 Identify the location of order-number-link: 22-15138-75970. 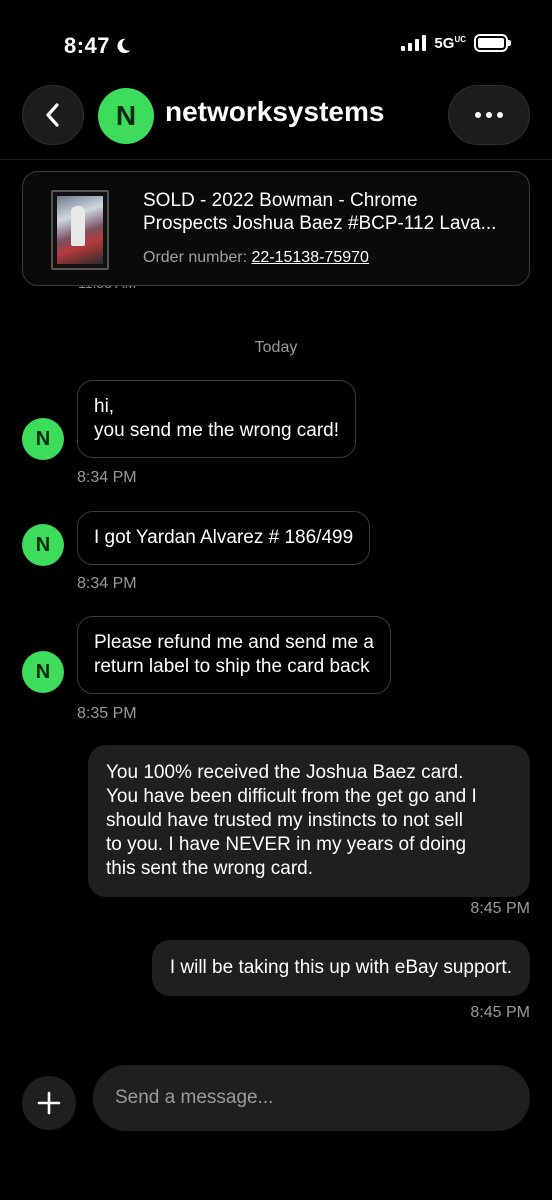
(309, 257).